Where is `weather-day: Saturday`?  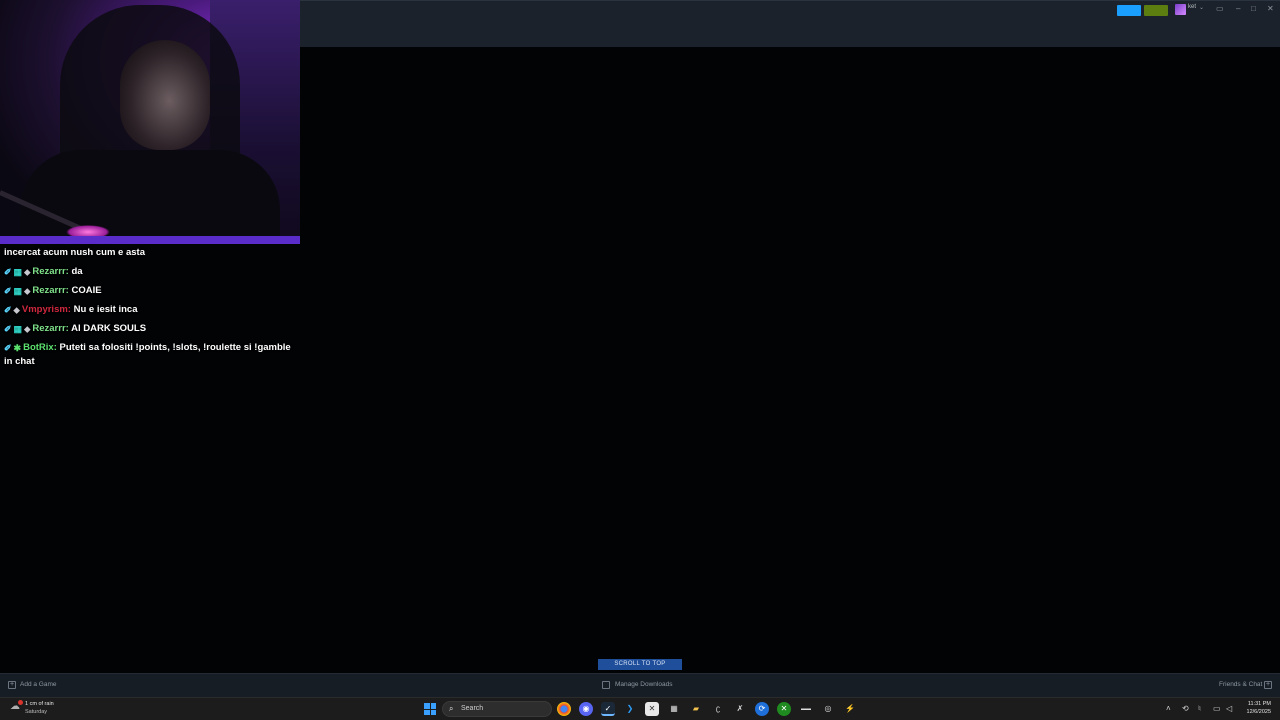 weather-day: Saturday is located at coordinates (36, 712).